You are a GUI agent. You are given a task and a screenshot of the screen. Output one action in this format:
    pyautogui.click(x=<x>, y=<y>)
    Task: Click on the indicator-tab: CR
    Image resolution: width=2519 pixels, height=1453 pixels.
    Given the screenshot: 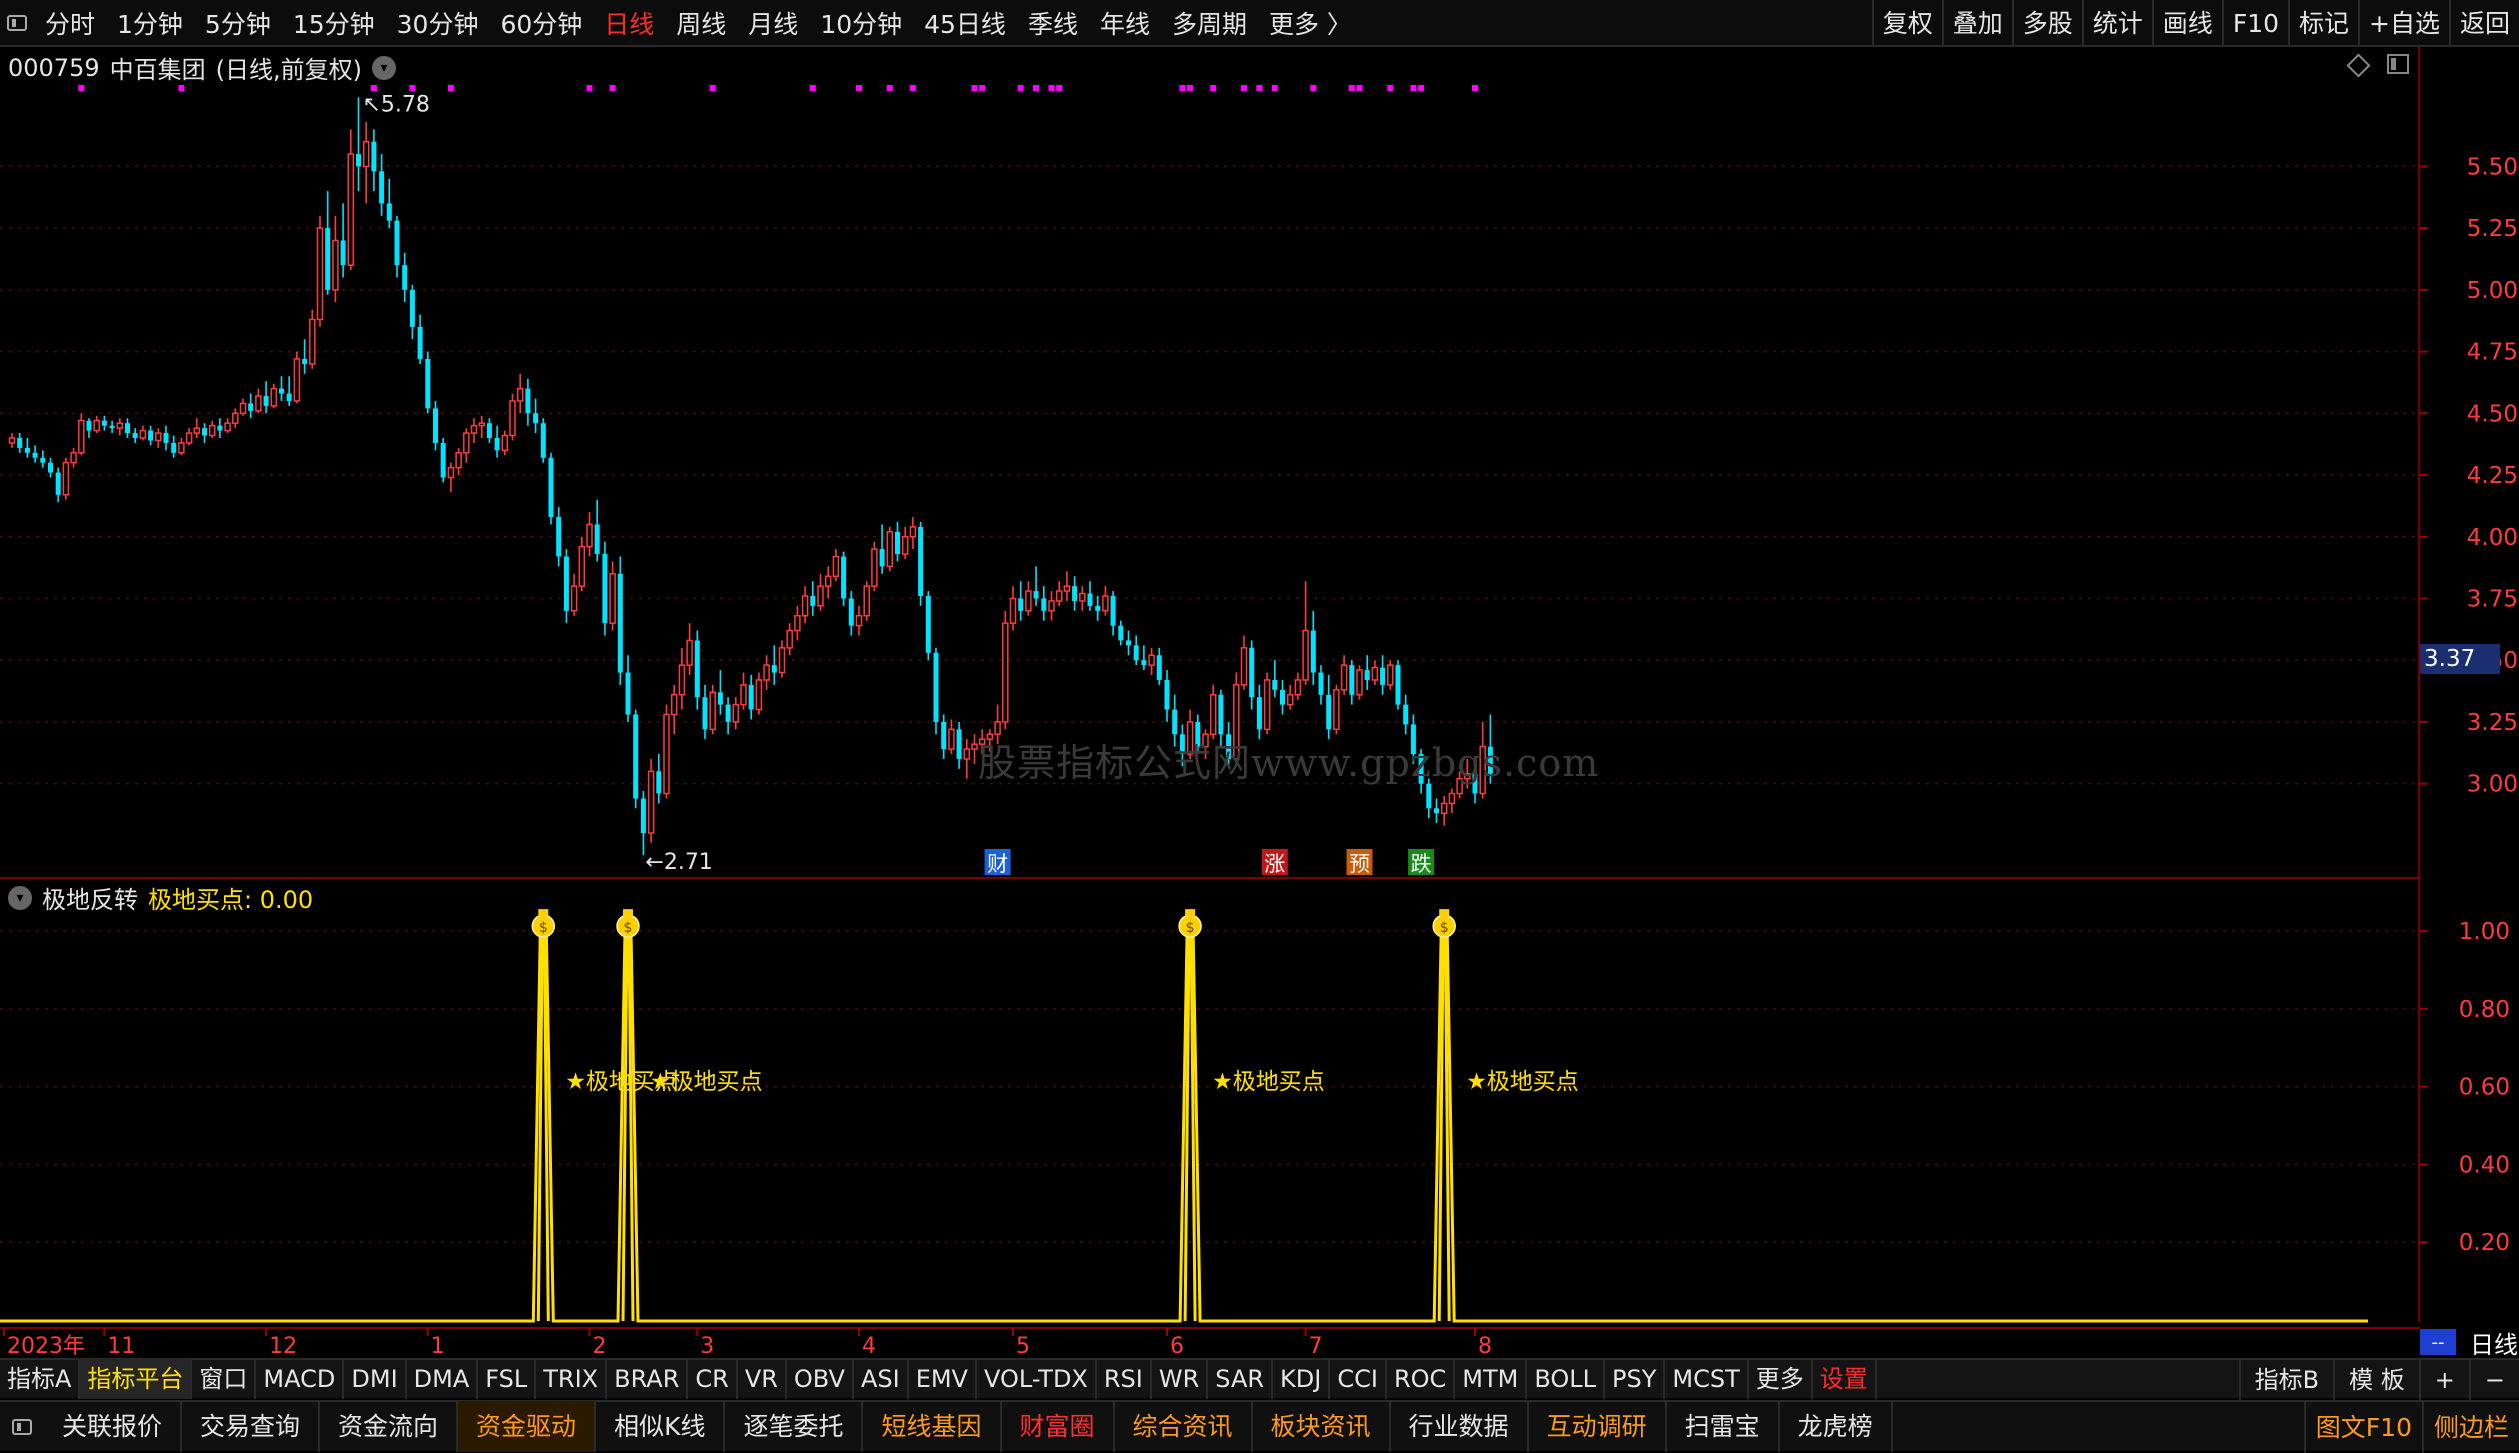 What is the action you would take?
    pyautogui.click(x=713, y=1379)
    